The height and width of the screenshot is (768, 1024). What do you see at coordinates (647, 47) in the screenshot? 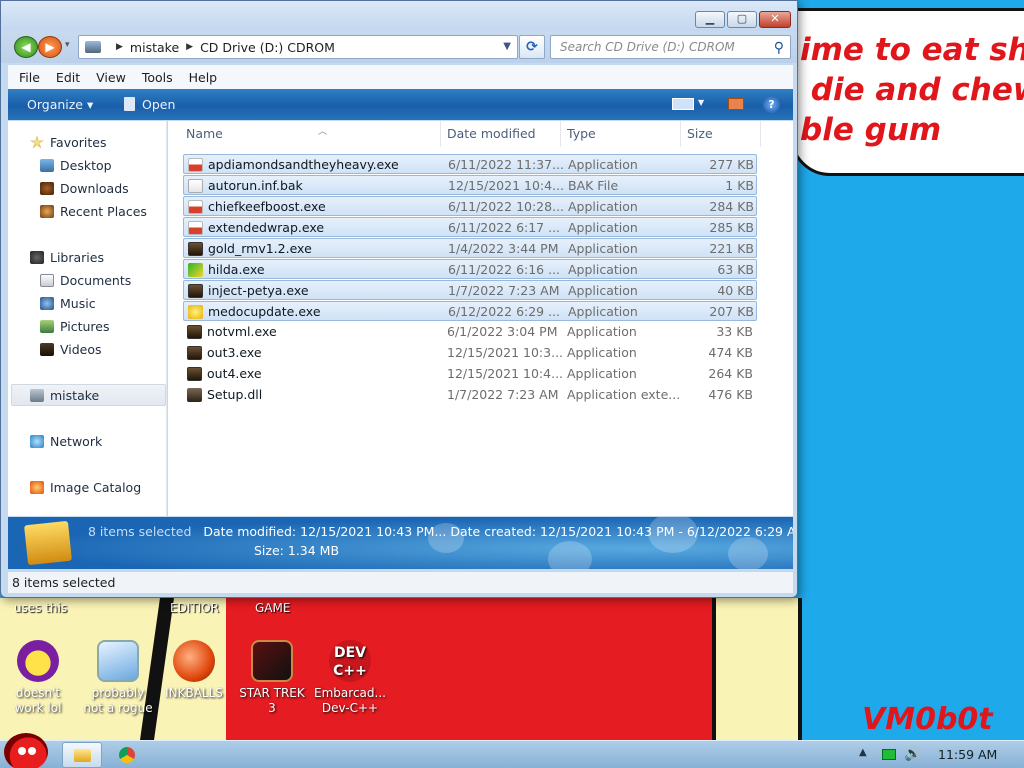
I see `search-placeholder: Search CD Drive (D:) CDROM` at bounding box center [647, 47].